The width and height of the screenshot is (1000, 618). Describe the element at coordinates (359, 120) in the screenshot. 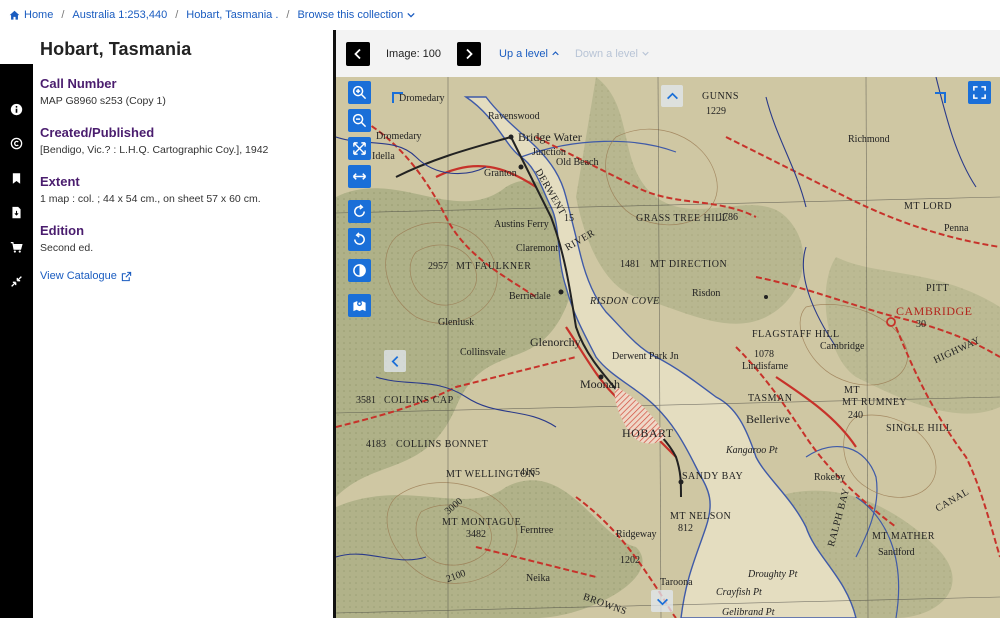

I see `zoom-out-button` at that location.